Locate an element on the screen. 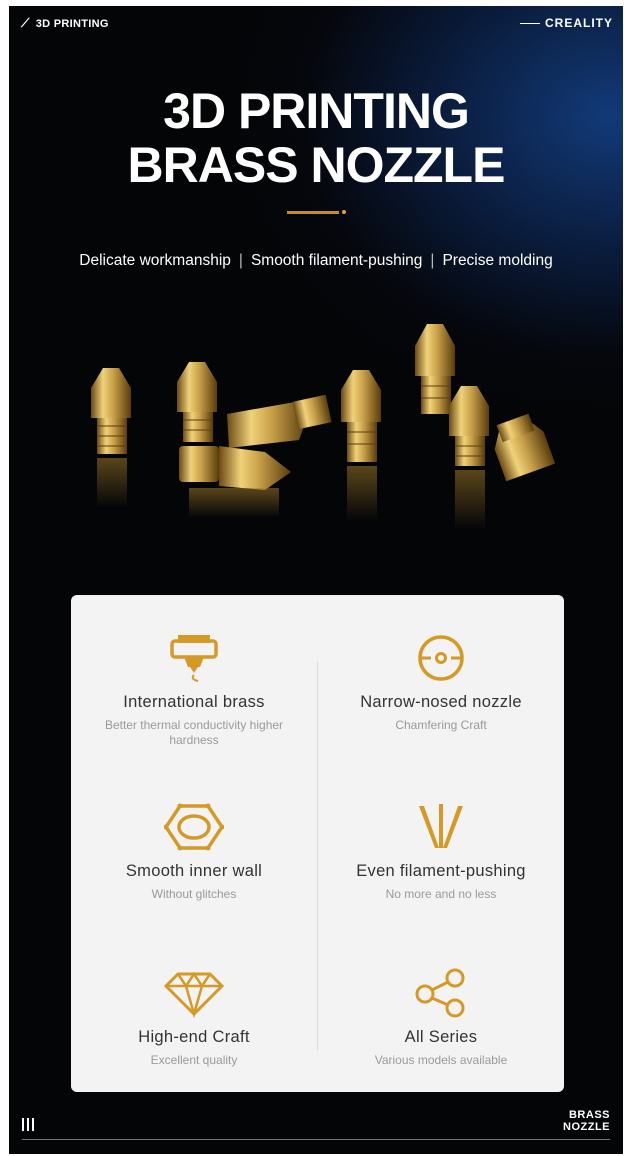  nozzle-icon is located at coordinates (194, 658).